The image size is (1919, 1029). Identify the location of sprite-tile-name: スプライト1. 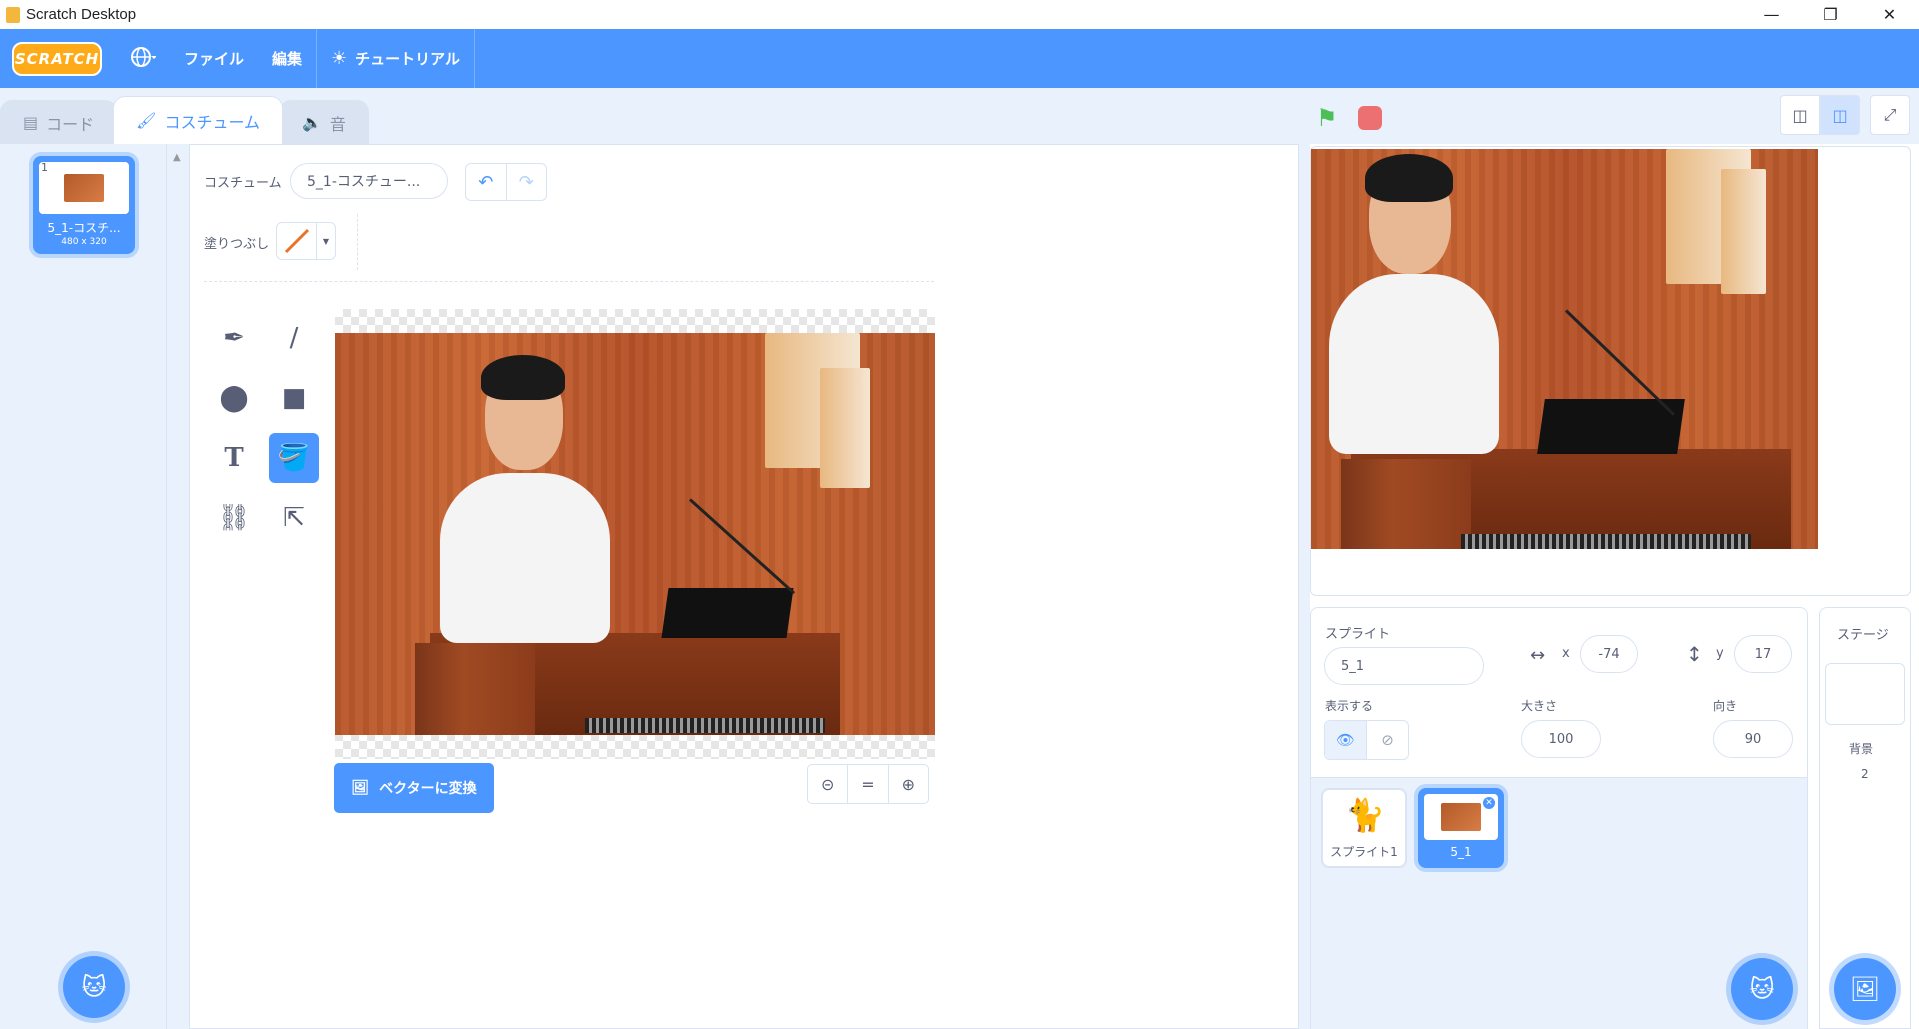
(1364, 852).